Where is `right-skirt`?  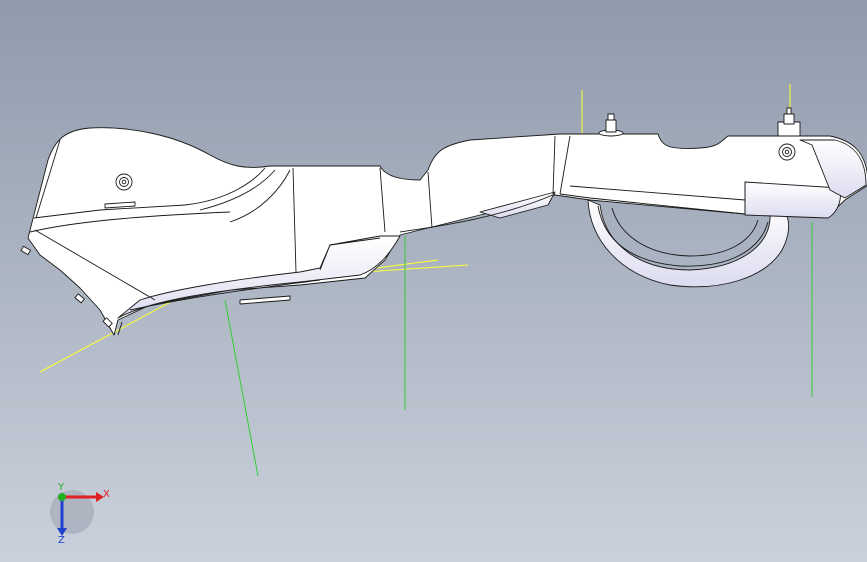
right-skirt is located at coordinates (792, 200).